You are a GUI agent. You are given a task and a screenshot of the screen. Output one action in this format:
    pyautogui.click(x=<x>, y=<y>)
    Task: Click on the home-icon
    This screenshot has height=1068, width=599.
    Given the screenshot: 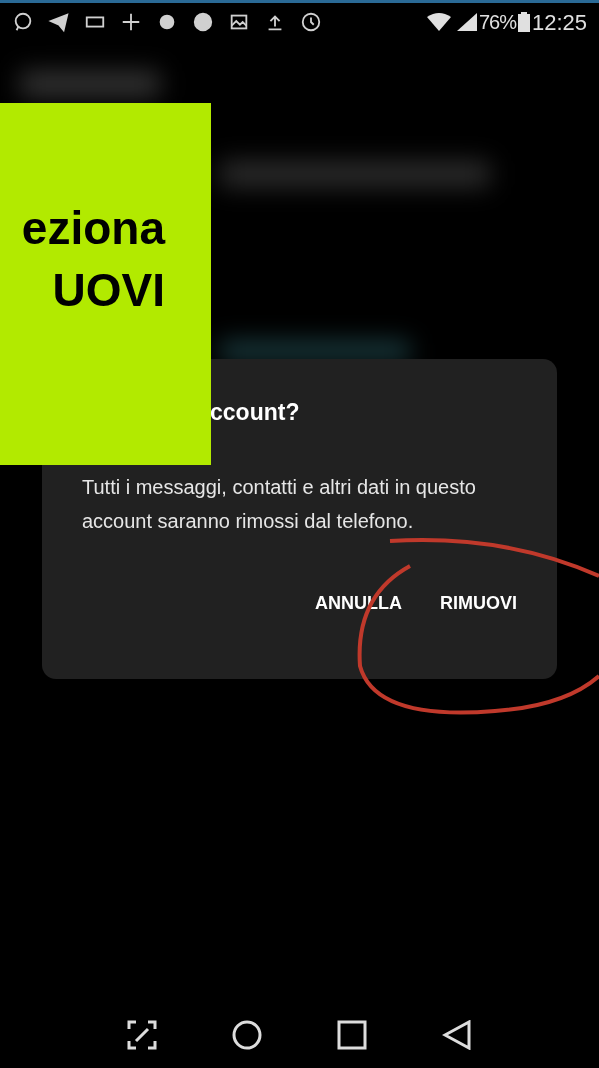 What is the action you would take?
    pyautogui.click(x=247, y=1035)
    